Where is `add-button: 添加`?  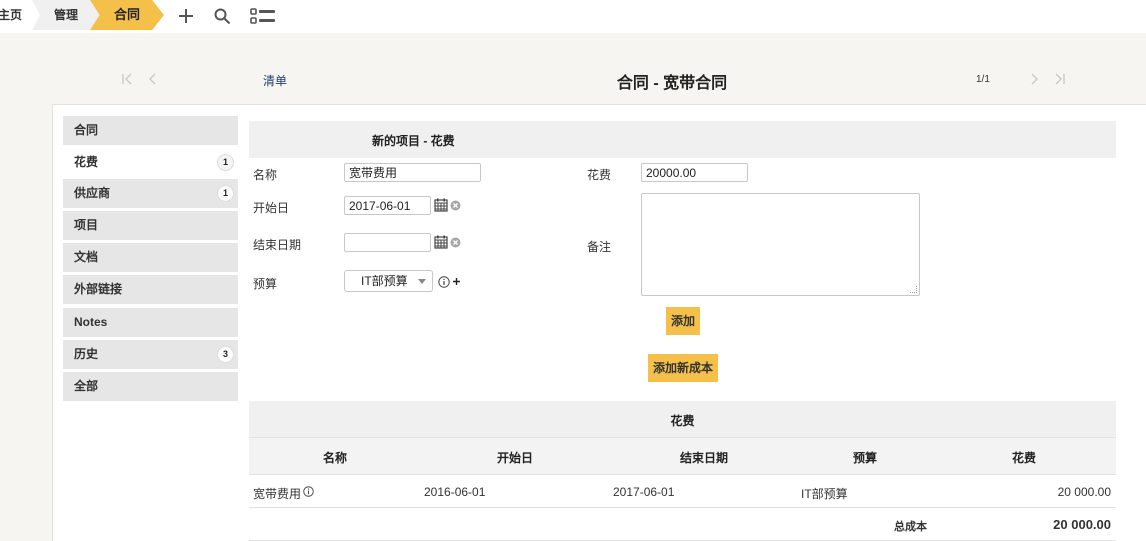
add-button: 添加 is located at coordinates (683, 321).